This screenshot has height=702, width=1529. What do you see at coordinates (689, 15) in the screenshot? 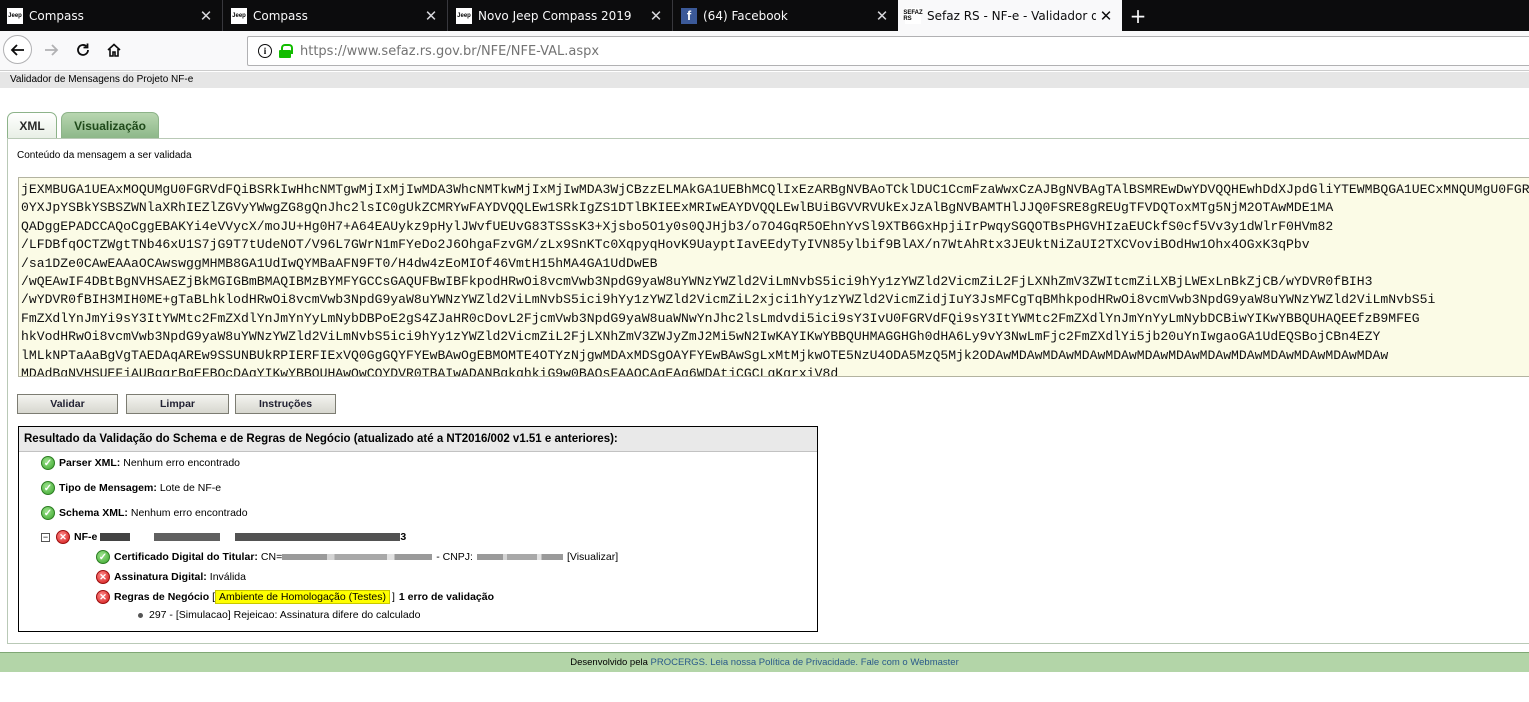
I see `facebook-favicon-icon: f` at bounding box center [689, 15].